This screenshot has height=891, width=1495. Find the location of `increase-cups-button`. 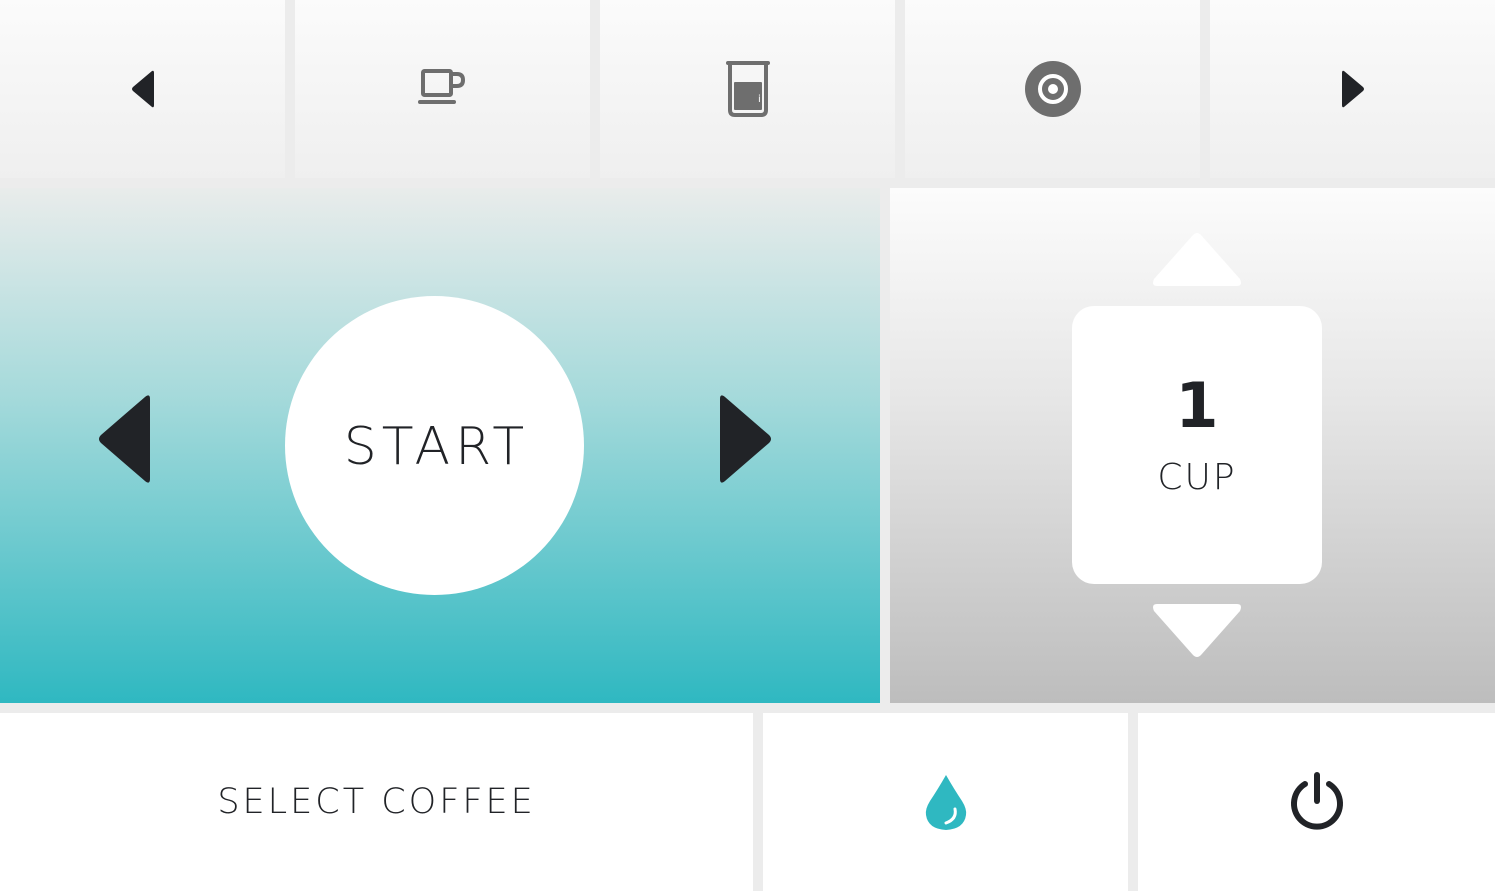

increase-cups-button is located at coordinates (1197, 262).